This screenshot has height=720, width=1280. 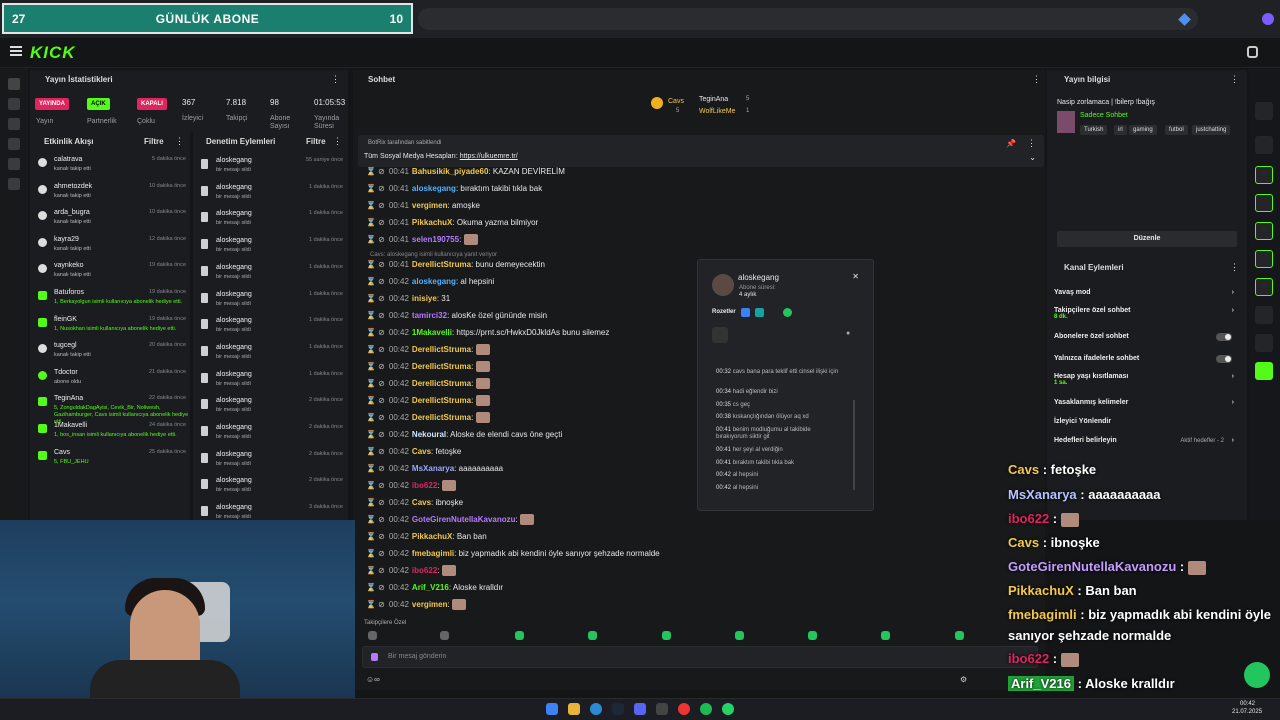 I want to click on tag: irl, so click(x=1120, y=130).